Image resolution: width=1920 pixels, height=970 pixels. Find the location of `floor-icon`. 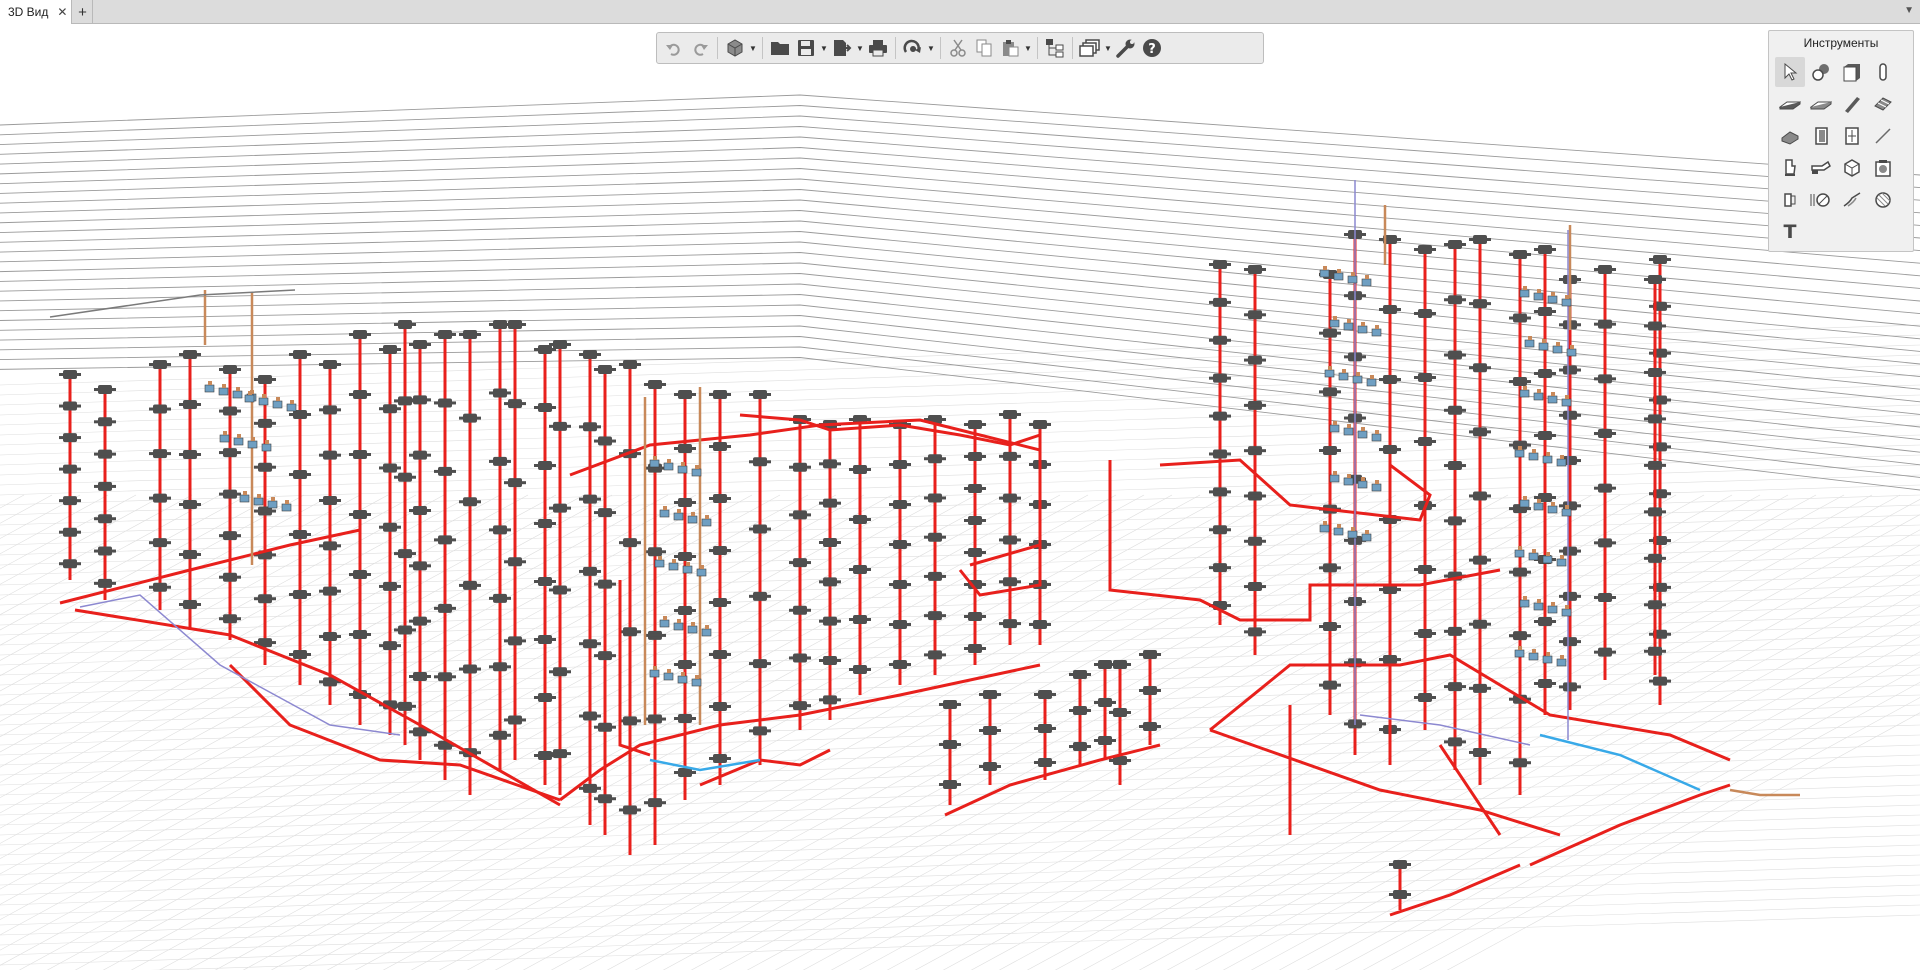

floor-icon is located at coordinates (1821, 105).